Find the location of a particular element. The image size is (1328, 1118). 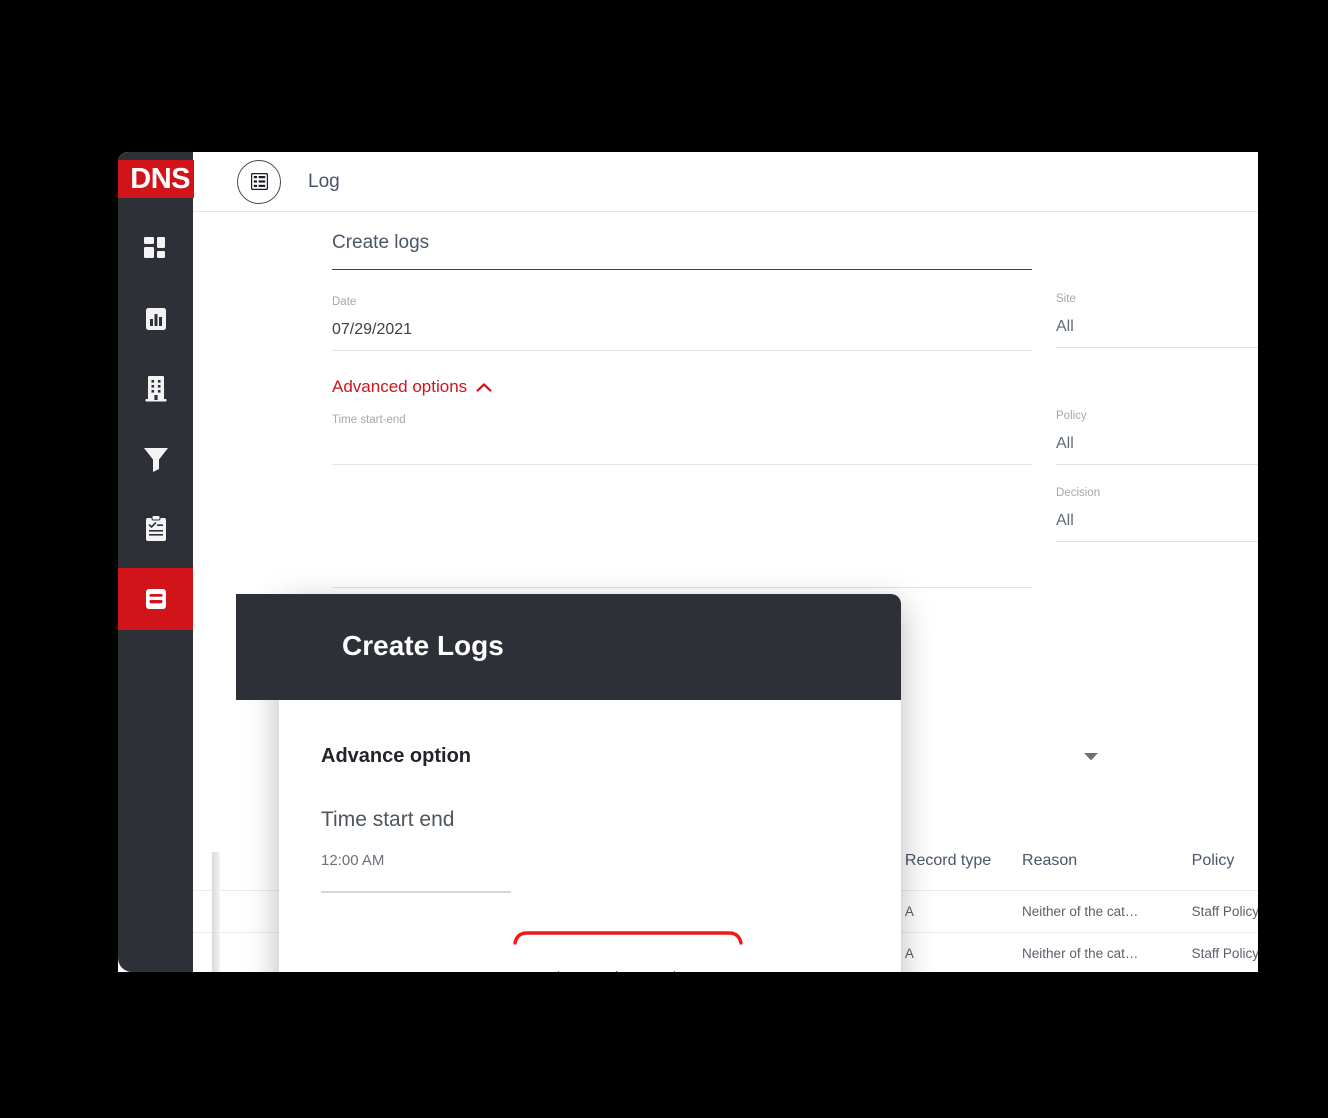

modal-time-label: Time start end is located at coordinates (388, 819).